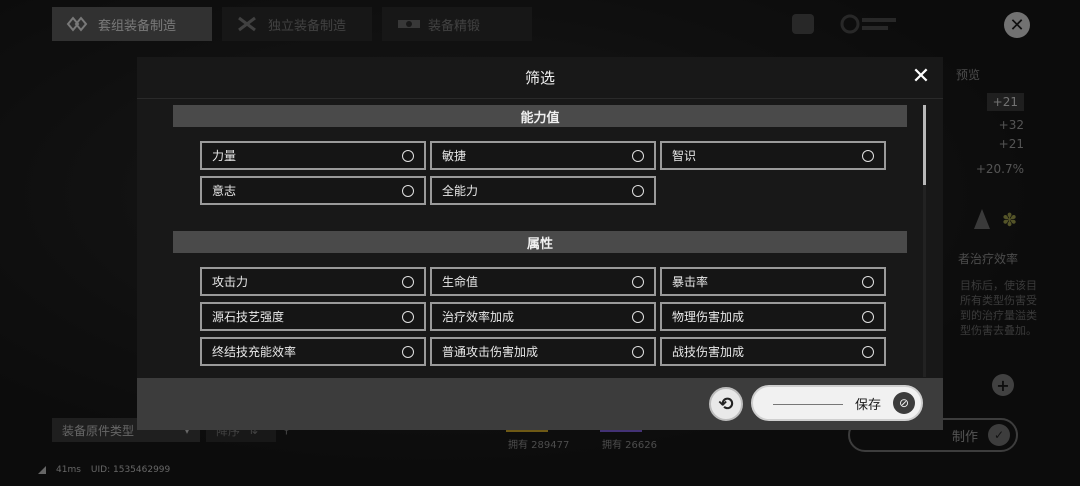 This screenshot has width=1080, height=486. What do you see at coordinates (224, 191) in the screenshot?
I see `option-label: 意志` at bounding box center [224, 191].